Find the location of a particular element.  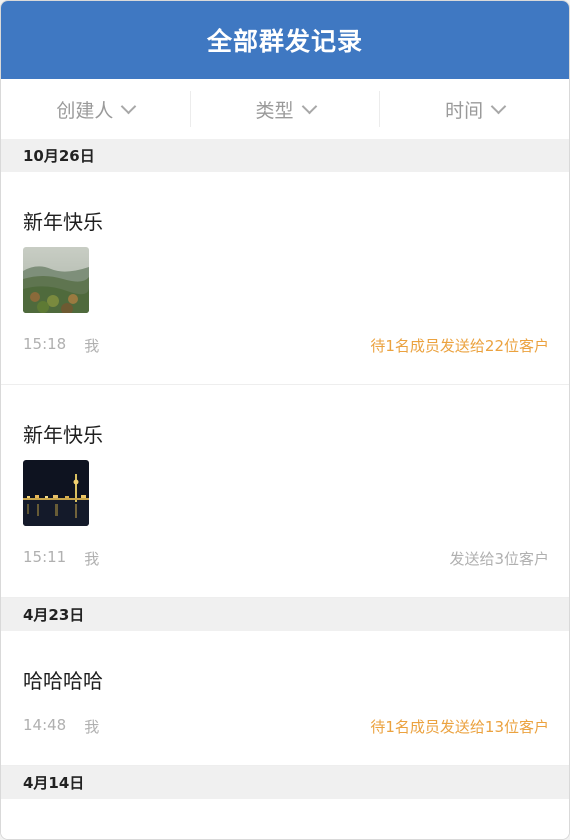

night-city-photo-icon is located at coordinates (56, 493).